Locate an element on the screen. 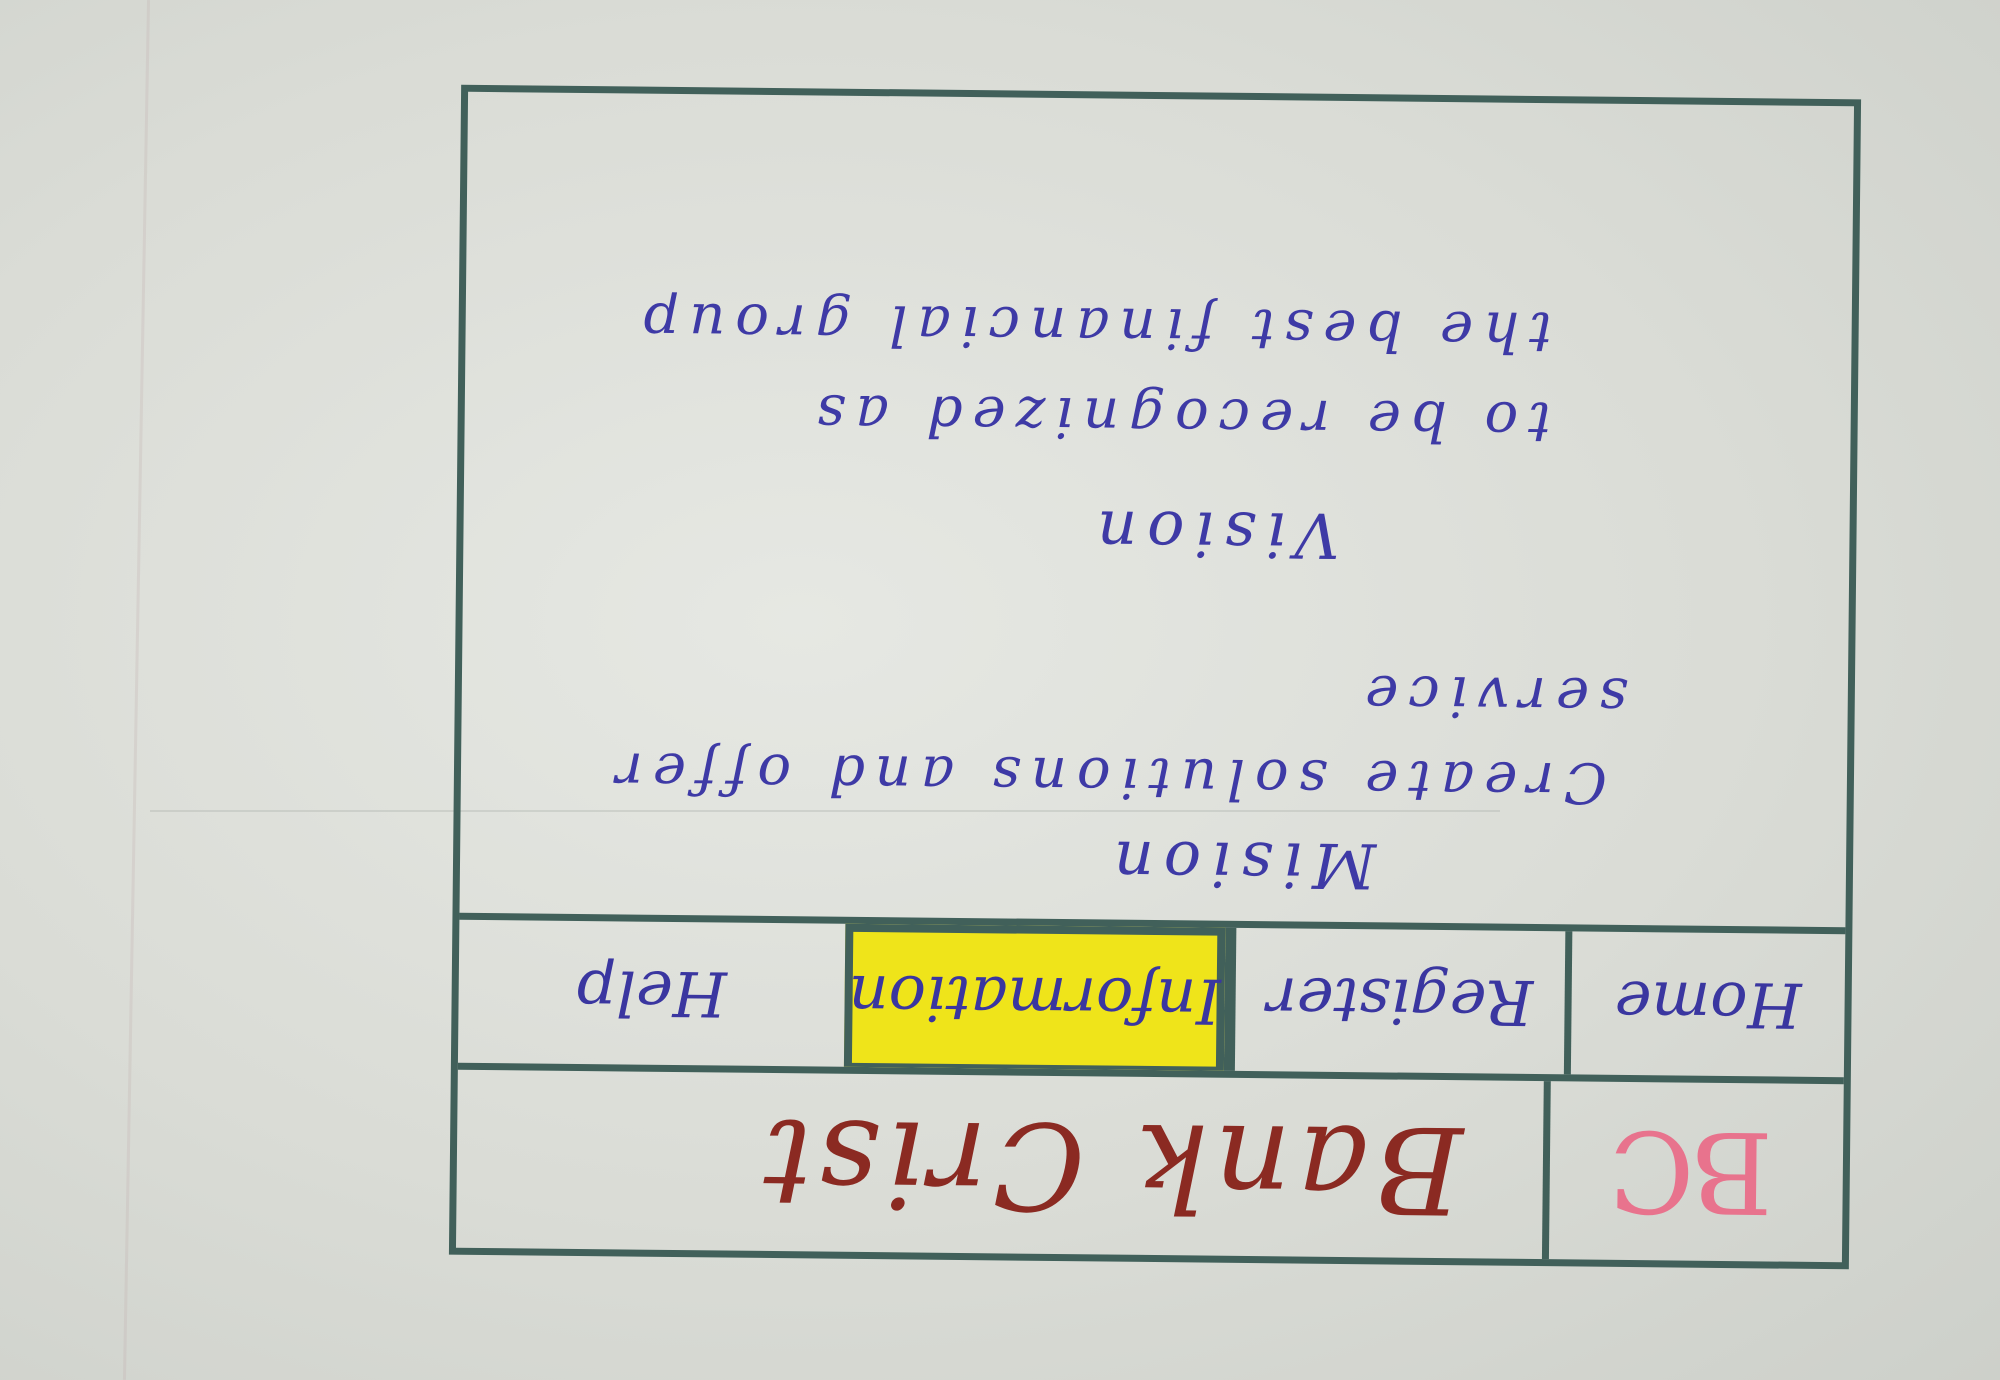  nav-item-help: Help is located at coordinates (651, 993).